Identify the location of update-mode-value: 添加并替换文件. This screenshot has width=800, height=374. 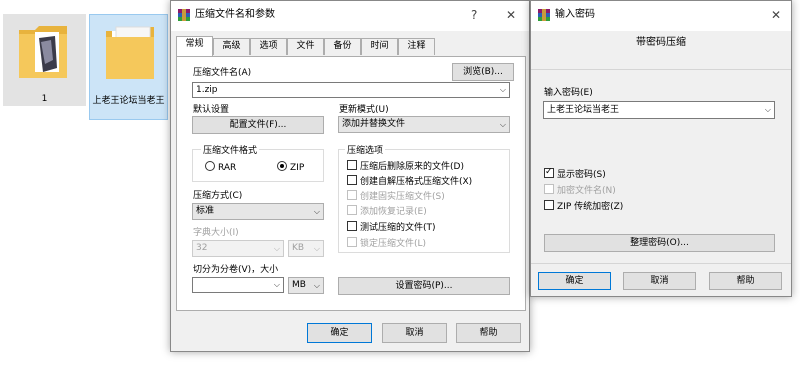
(374, 124).